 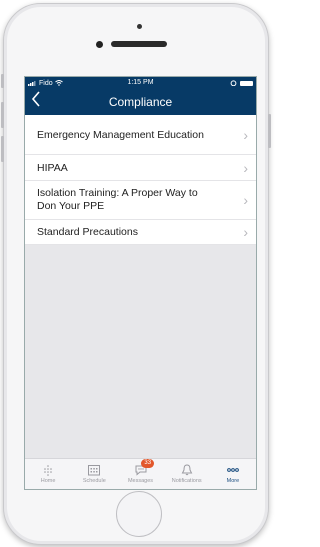 I want to click on list-item: Emergency Management Education ›, so click(x=140, y=135).